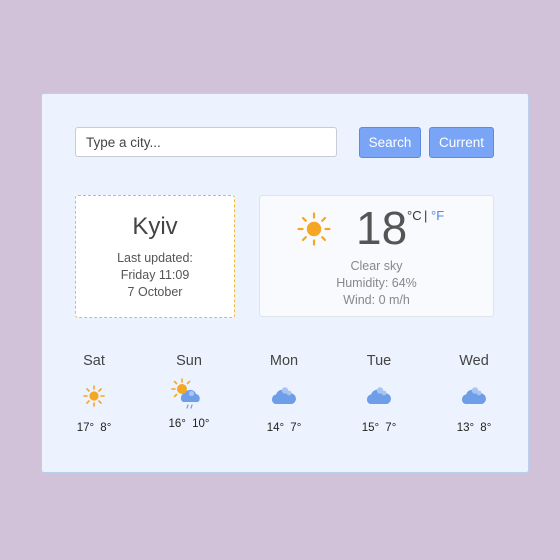  I want to click on forecast-day-name: Sun, so click(189, 361).